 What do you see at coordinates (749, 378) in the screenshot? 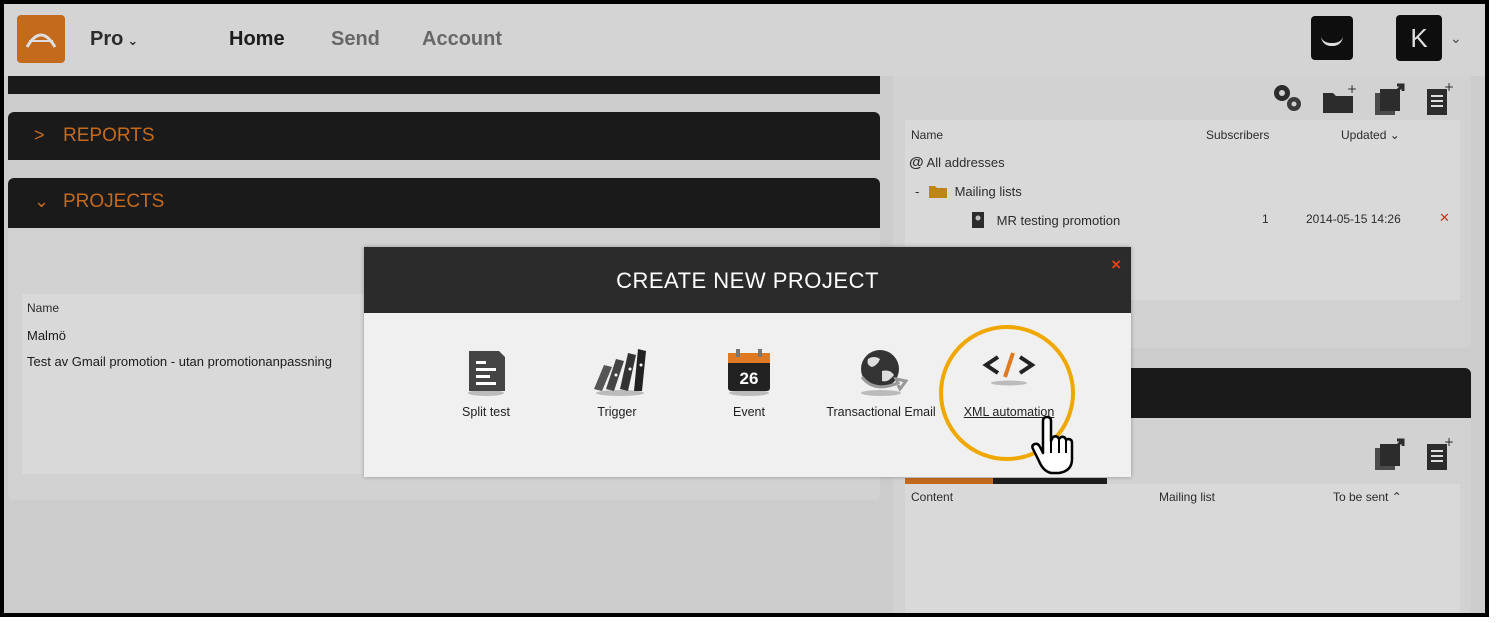
I see `calendar-day: 26` at bounding box center [749, 378].